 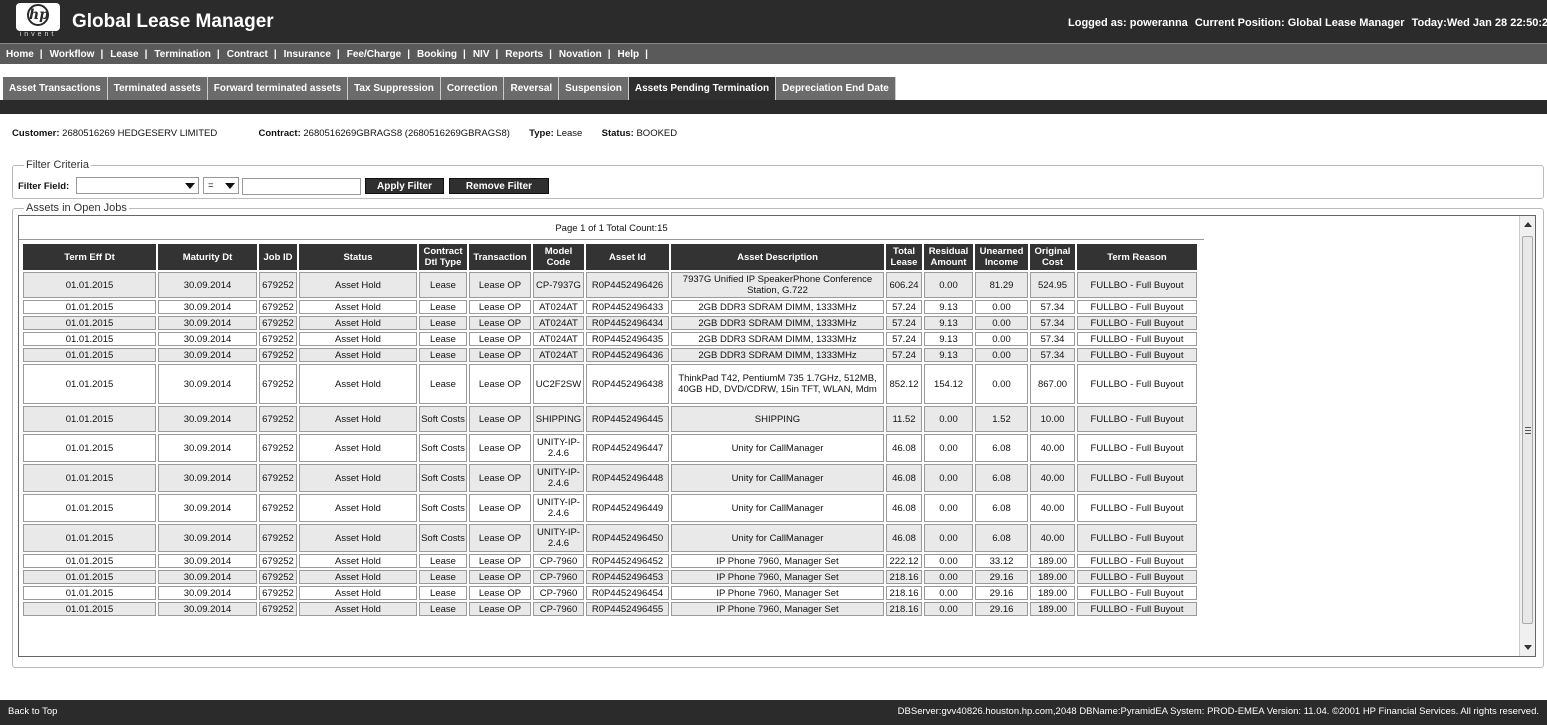 I want to click on column-header-unearned-income: Unearned Income, so click(x=1001, y=257).